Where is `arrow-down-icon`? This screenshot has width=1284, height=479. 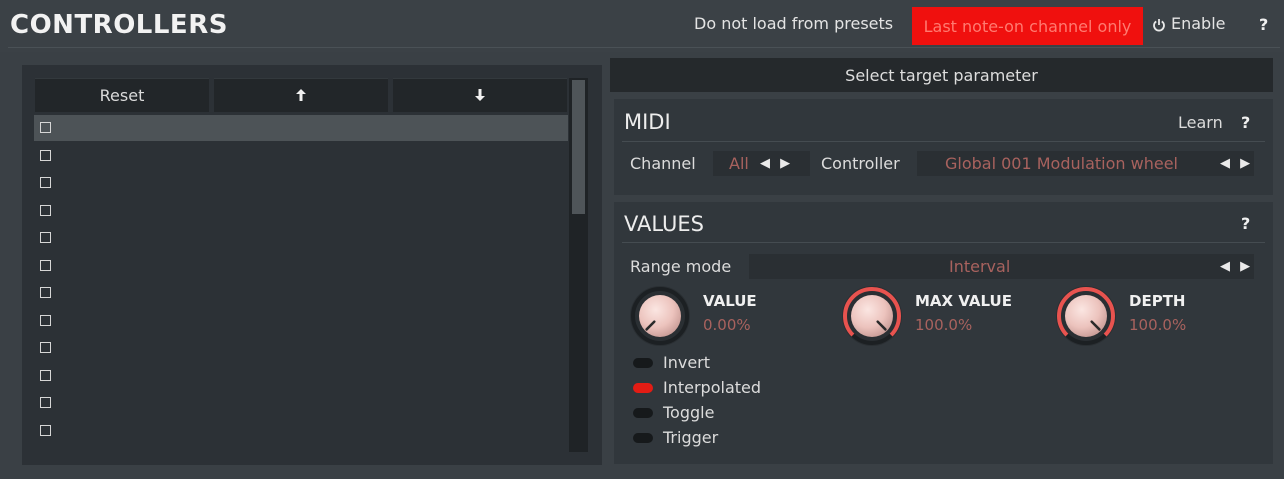 arrow-down-icon is located at coordinates (480, 95).